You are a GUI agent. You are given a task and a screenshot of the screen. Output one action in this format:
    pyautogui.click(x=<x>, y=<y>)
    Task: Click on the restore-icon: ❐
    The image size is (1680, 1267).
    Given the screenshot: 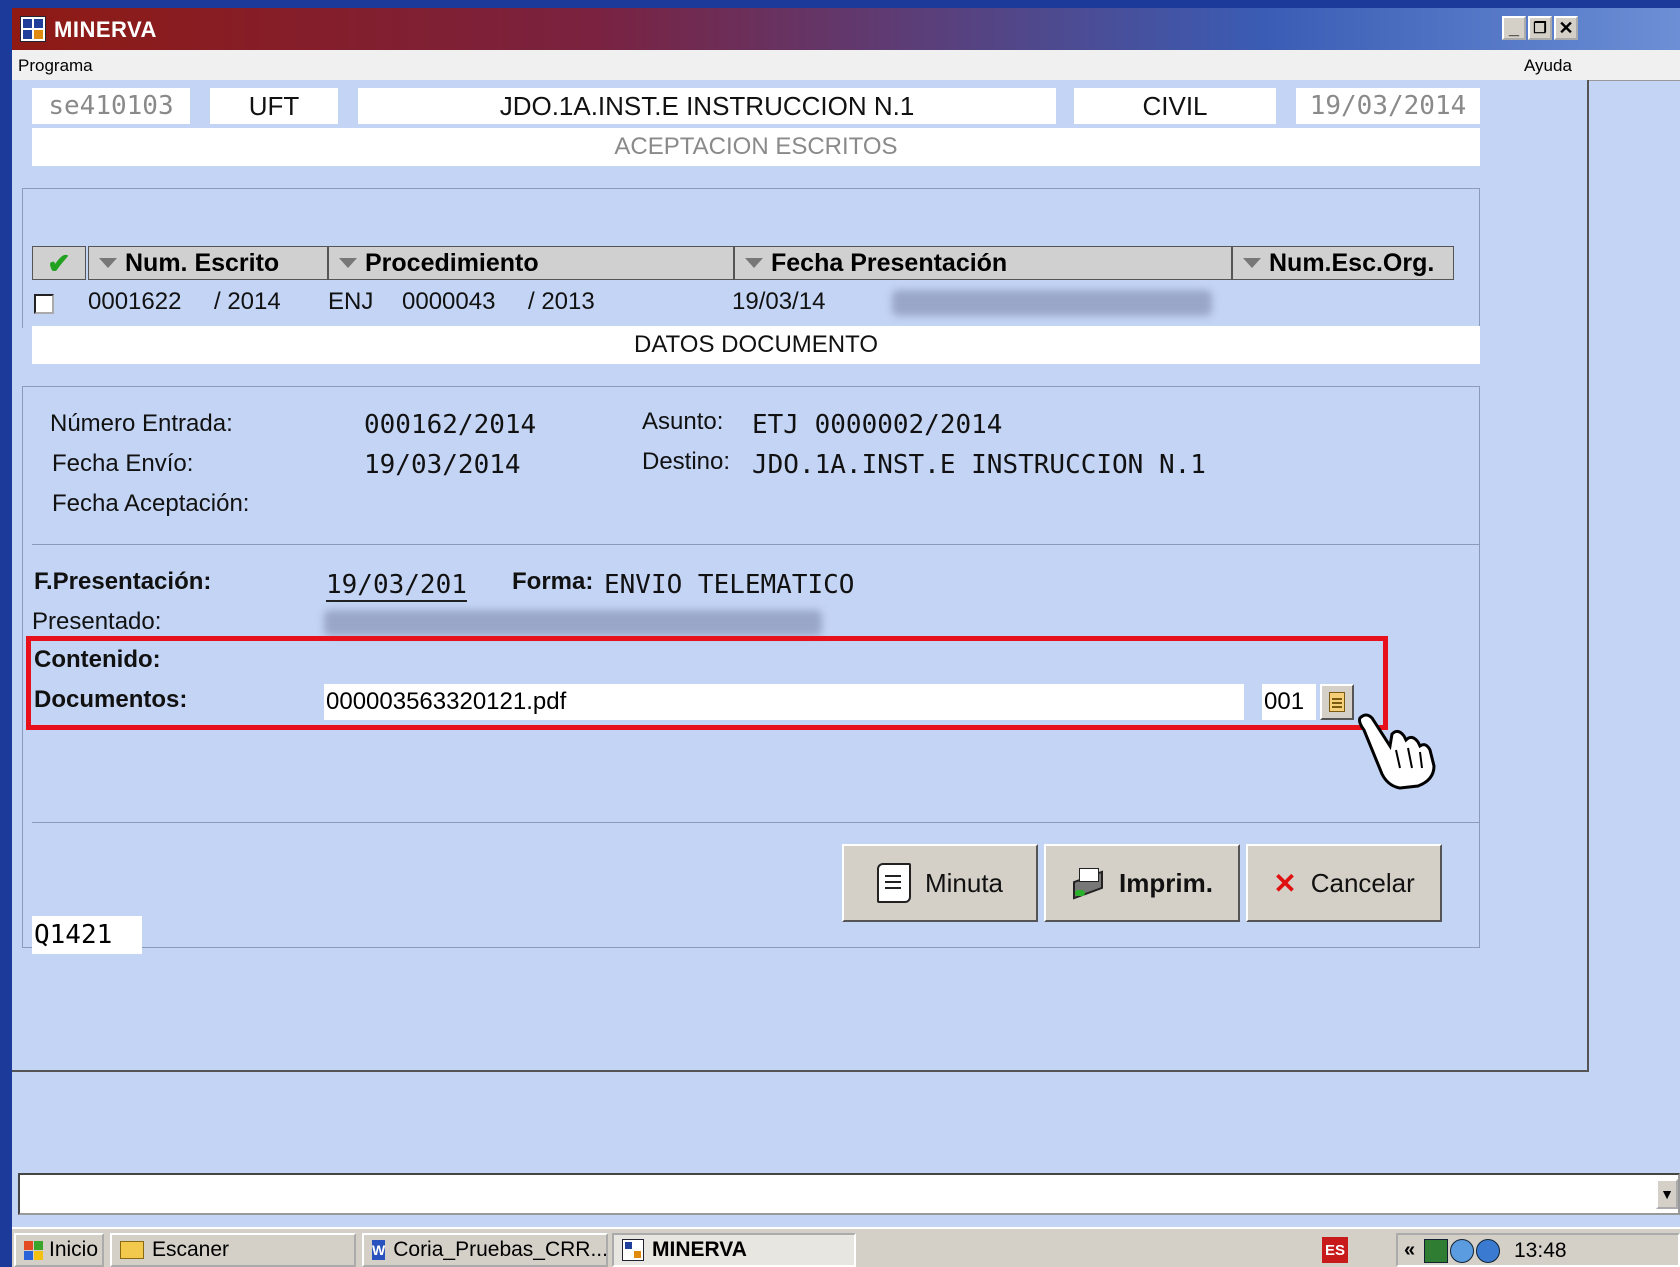 What is the action you would take?
    pyautogui.click(x=1540, y=28)
    